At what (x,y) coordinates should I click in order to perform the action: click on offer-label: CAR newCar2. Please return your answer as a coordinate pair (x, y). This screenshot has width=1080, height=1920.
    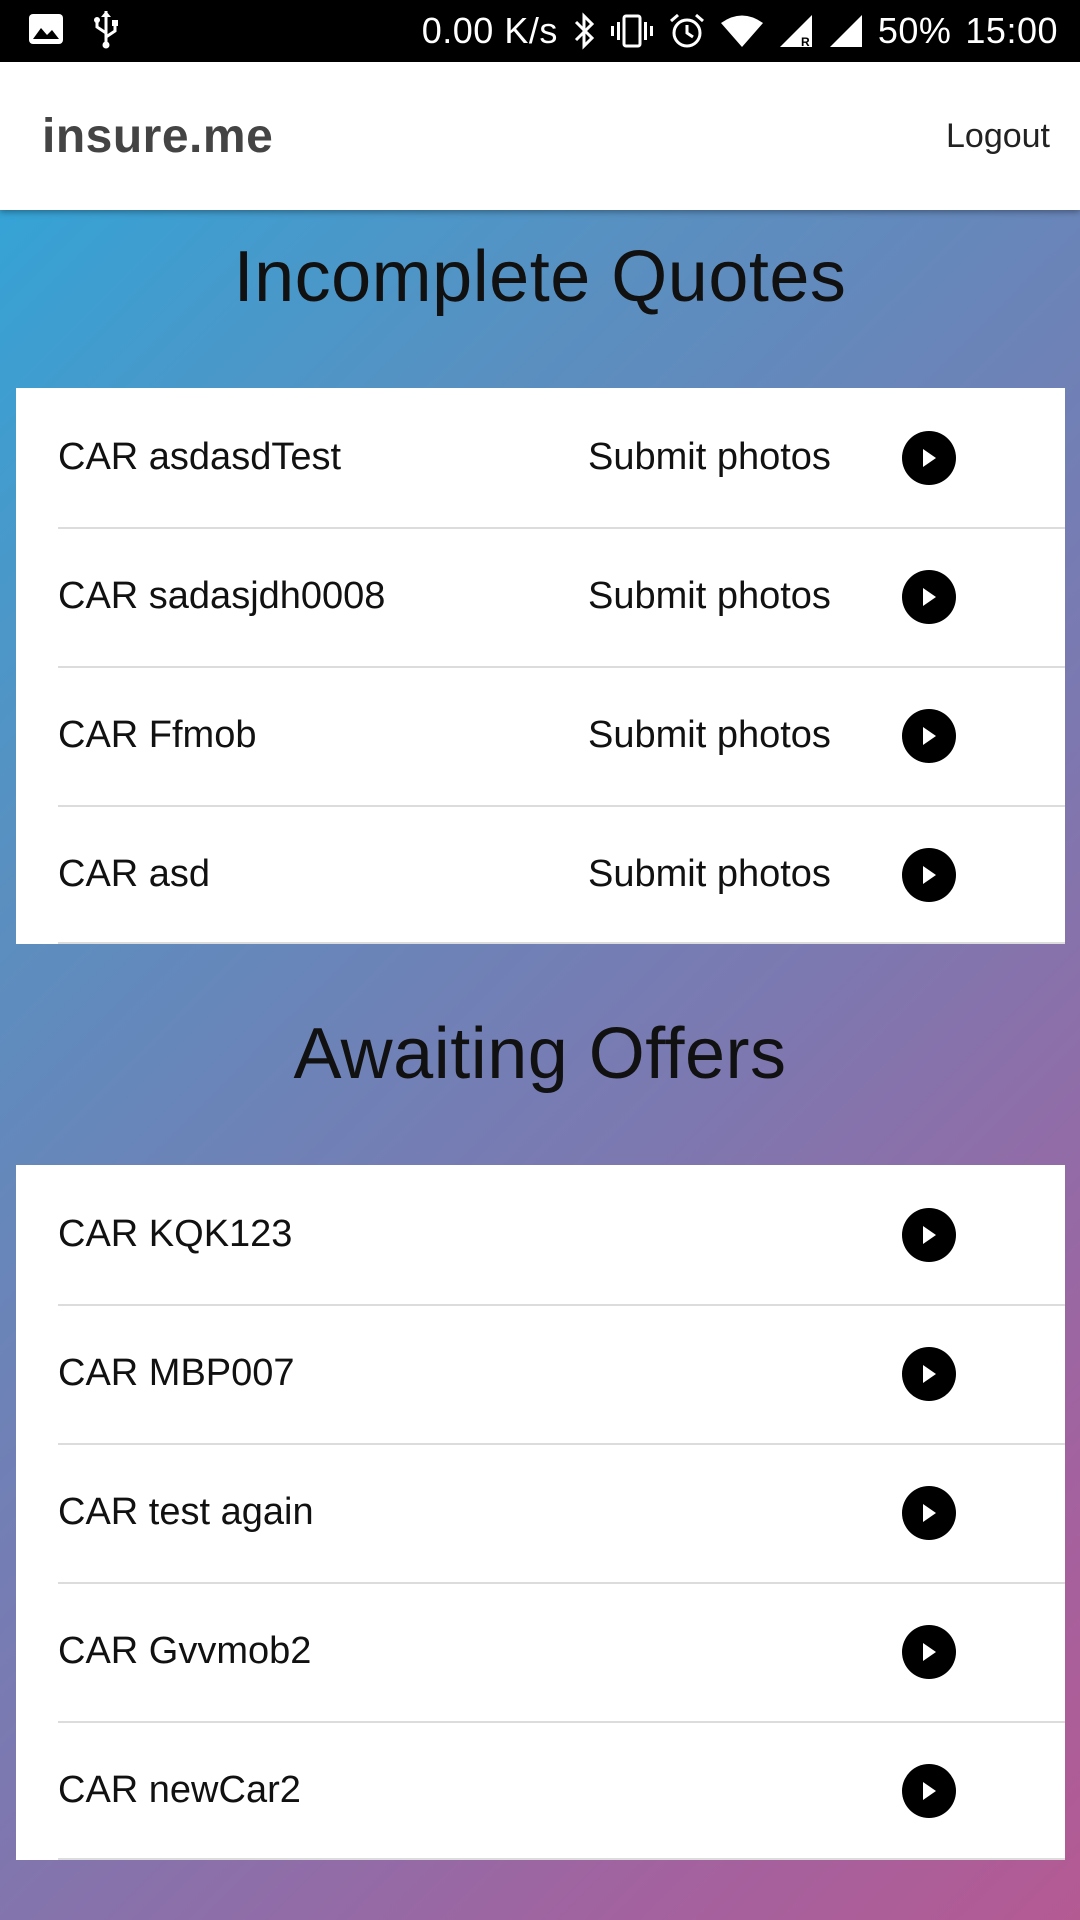
    Looking at the image, I should click on (179, 1790).